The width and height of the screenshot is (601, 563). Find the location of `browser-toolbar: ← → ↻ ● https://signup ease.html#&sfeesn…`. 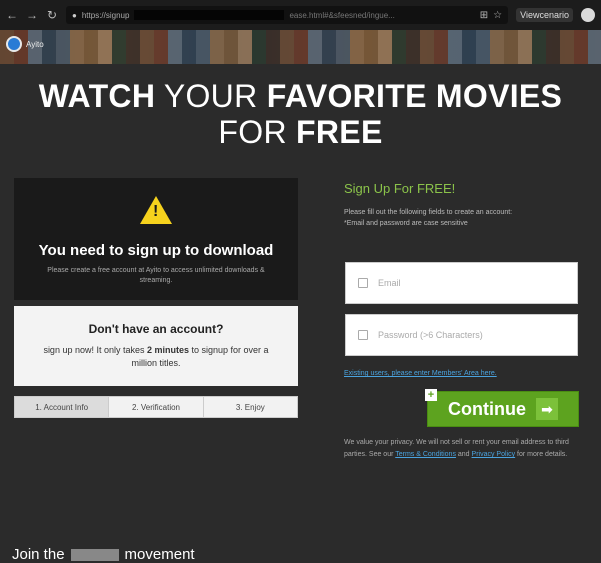

browser-toolbar: ← → ↻ ● https://signup ease.html#&sfeesn… is located at coordinates (300, 15).